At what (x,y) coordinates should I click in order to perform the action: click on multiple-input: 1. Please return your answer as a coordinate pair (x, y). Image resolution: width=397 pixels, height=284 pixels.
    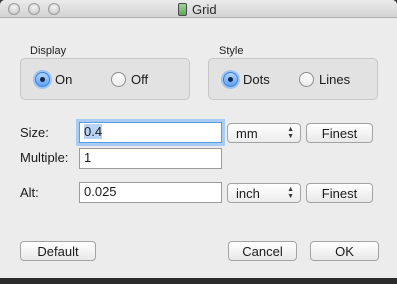
    Looking at the image, I should click on (150, 158).